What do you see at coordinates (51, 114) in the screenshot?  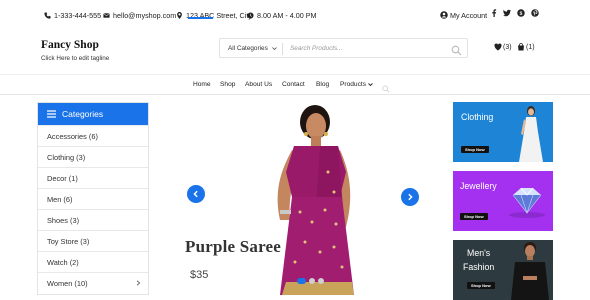 I see `menu-icon` at bounding box center [51, 114].